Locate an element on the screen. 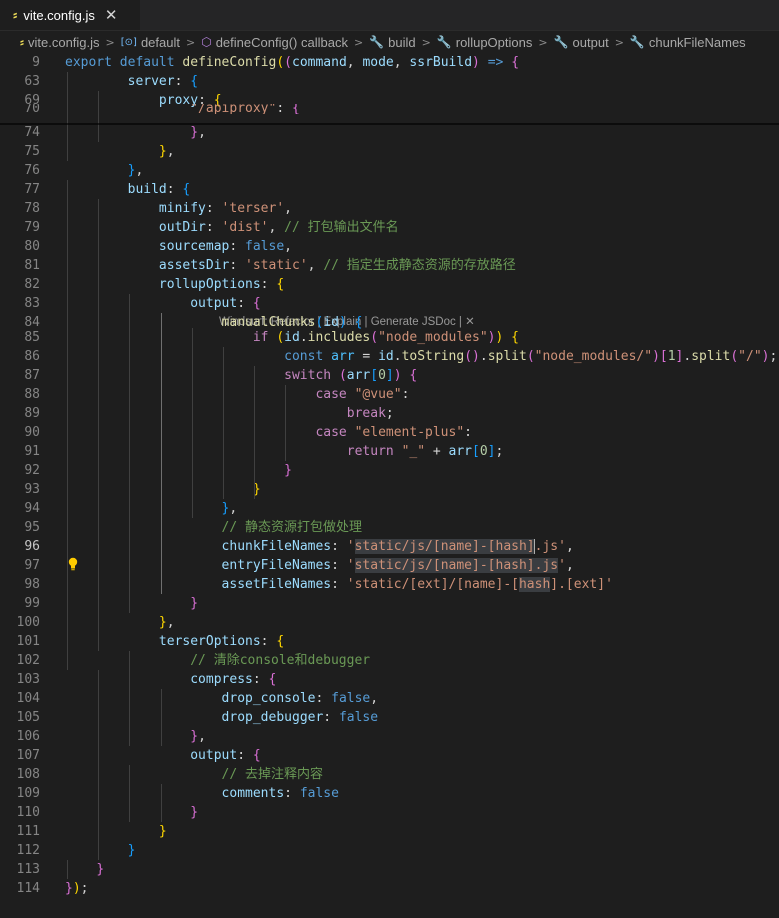 This screenshot has height=918, width=779. code-line: 78 minify: 'terser', is located at coordinates (389, 208).